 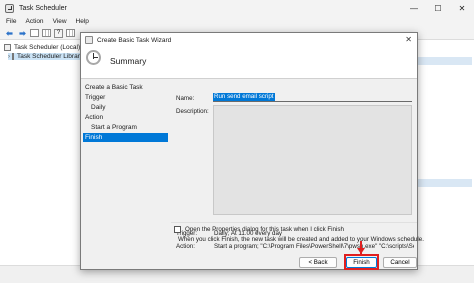 What do you see at coordinates (244, 97) in the screenshot?
I see `name-value: Run send email script` at bounding box center [244, 97].